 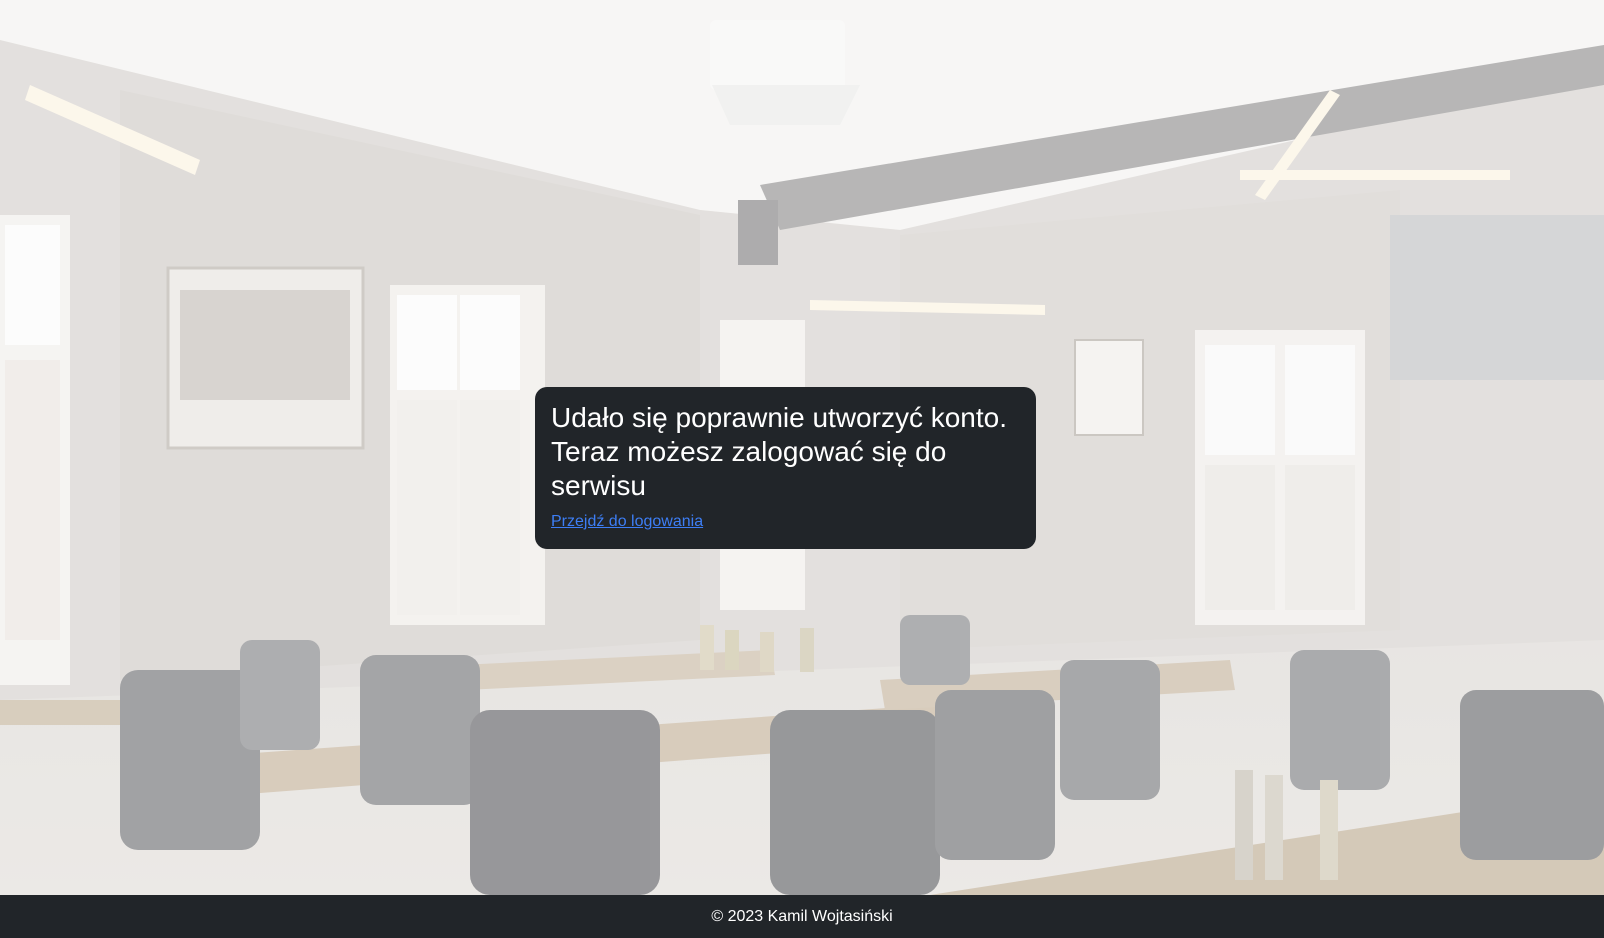 I want to click on footer: © 2023 Kamil Wojtasiński, so click(x=802, y=916).